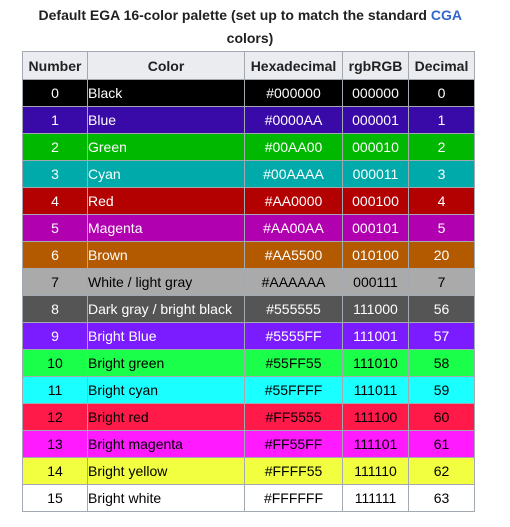 The width and height of the screenshot is (510, 527). Describe the element at coordinates (375, 309) in the screenshot. I see `cell-rgbrgb: 111000` at that location.